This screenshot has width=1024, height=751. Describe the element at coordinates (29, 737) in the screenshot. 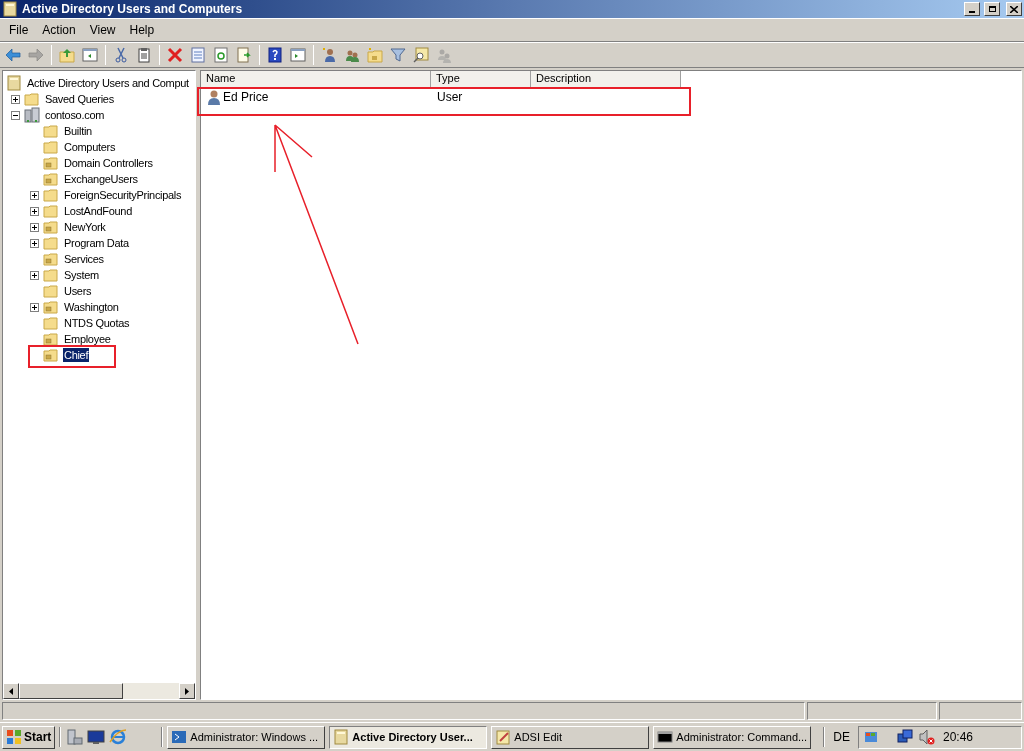

I see `start-button: Start` at that location.